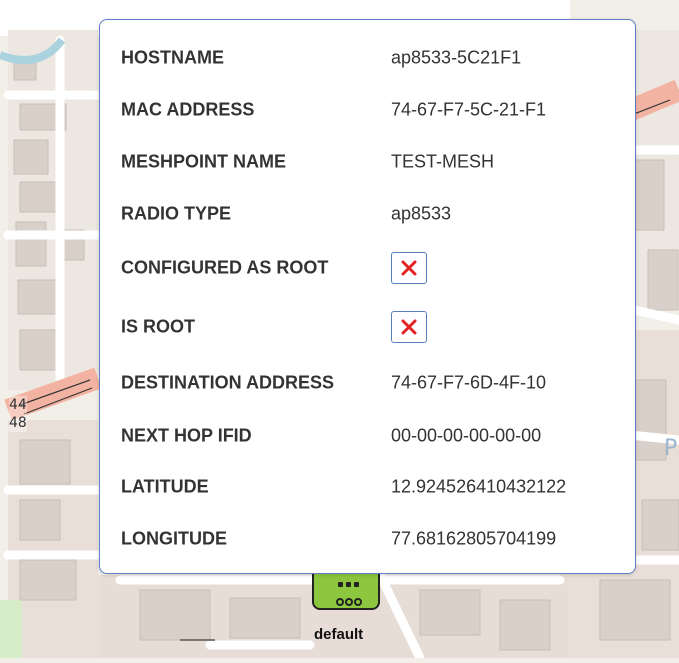  What do you see at coordinates (188, 109) in the screenshot?
I see `row-key: MAC ADDRESS` at bounding box center [188, 109].